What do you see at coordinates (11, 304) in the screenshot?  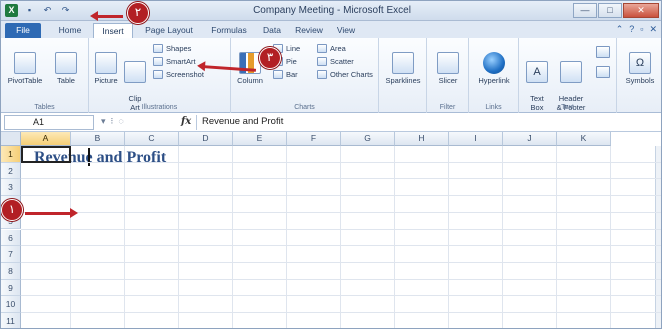 I see `row-header: 10` at bounding box center [11, 304].